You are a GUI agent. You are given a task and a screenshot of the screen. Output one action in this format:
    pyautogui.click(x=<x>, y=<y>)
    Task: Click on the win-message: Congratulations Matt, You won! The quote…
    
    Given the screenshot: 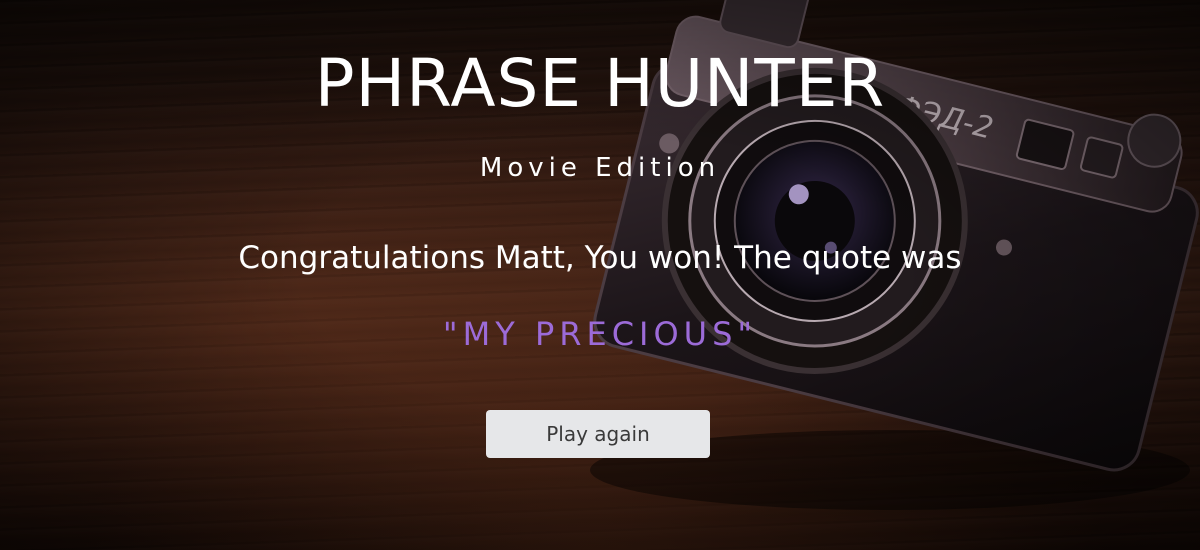 What is the action you would take?
    pyautogui.click(x=600, y=258)
    